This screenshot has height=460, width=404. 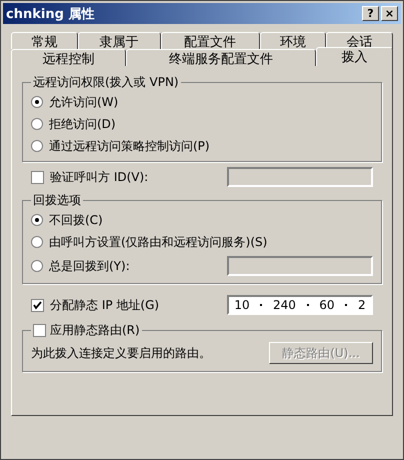 What do you see at coordinates (50, 14) in the screenshot?
I see `window-title: chnking 属性` at bounding box center [50, 14].